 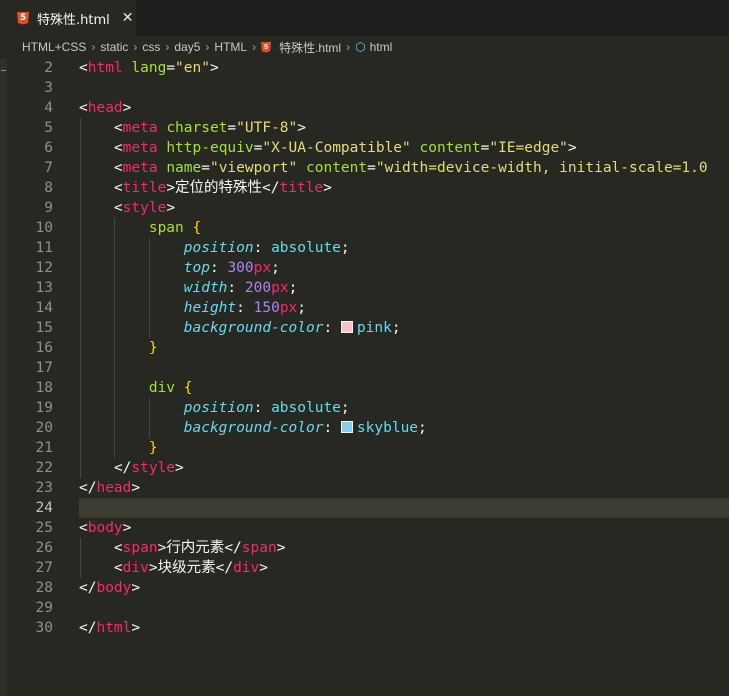 What do you see at coordinates (364, 68) in the screenshot?
I see `code-line: 2 <html lang="en">` at bounding box center [364, 68].